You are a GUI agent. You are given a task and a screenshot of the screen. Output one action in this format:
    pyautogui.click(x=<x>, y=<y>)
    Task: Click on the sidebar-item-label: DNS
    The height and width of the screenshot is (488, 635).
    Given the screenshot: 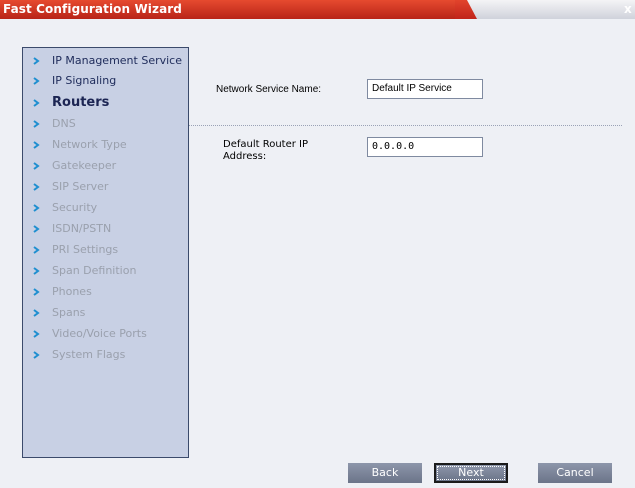 What is the action you would take?
    pyautogui.click(x=64, y=123)
    